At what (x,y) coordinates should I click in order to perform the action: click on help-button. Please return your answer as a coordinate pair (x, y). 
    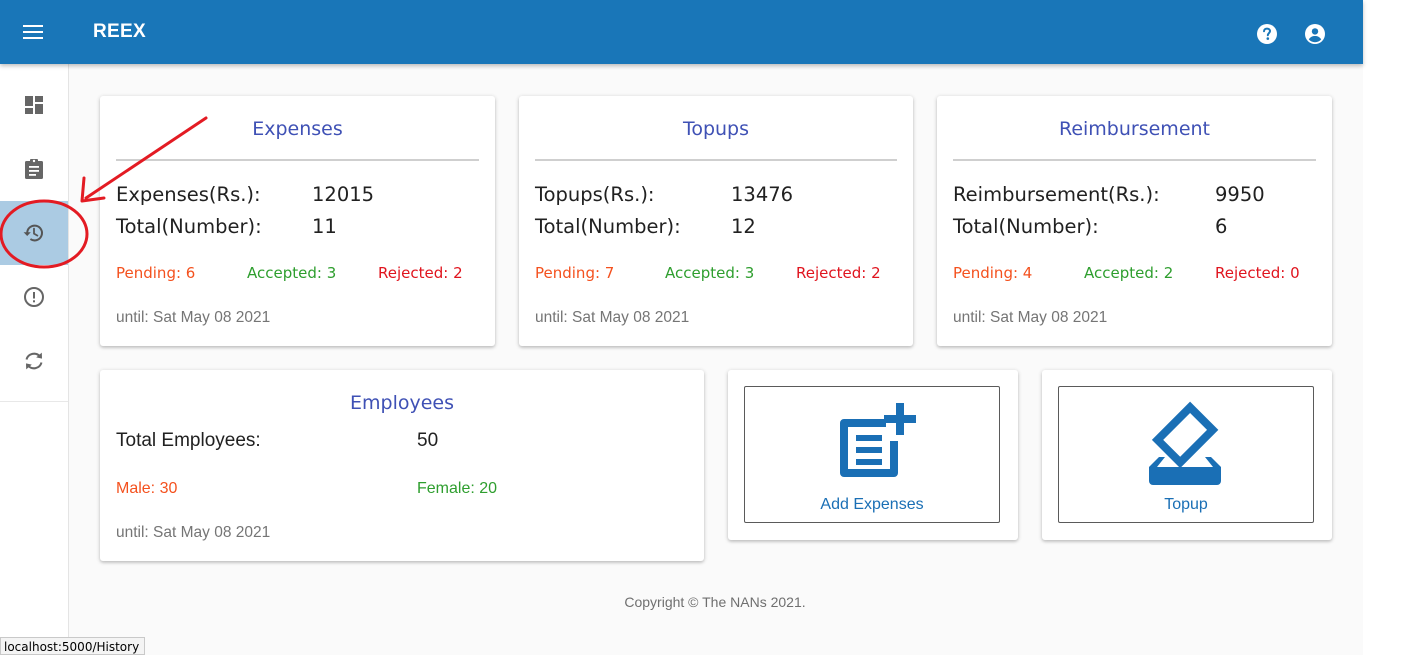
    Looking at the image, I should click on (1267, 34).